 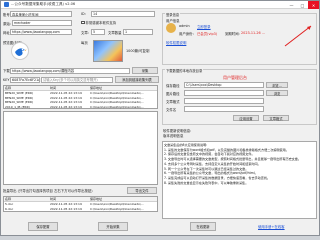 What do you see at coordinates (77, 79) in the screenshot?
I see `key-hint-input: 请输入Key(多个可以用英文逗号隔开)` at bounding box center [77, 79].